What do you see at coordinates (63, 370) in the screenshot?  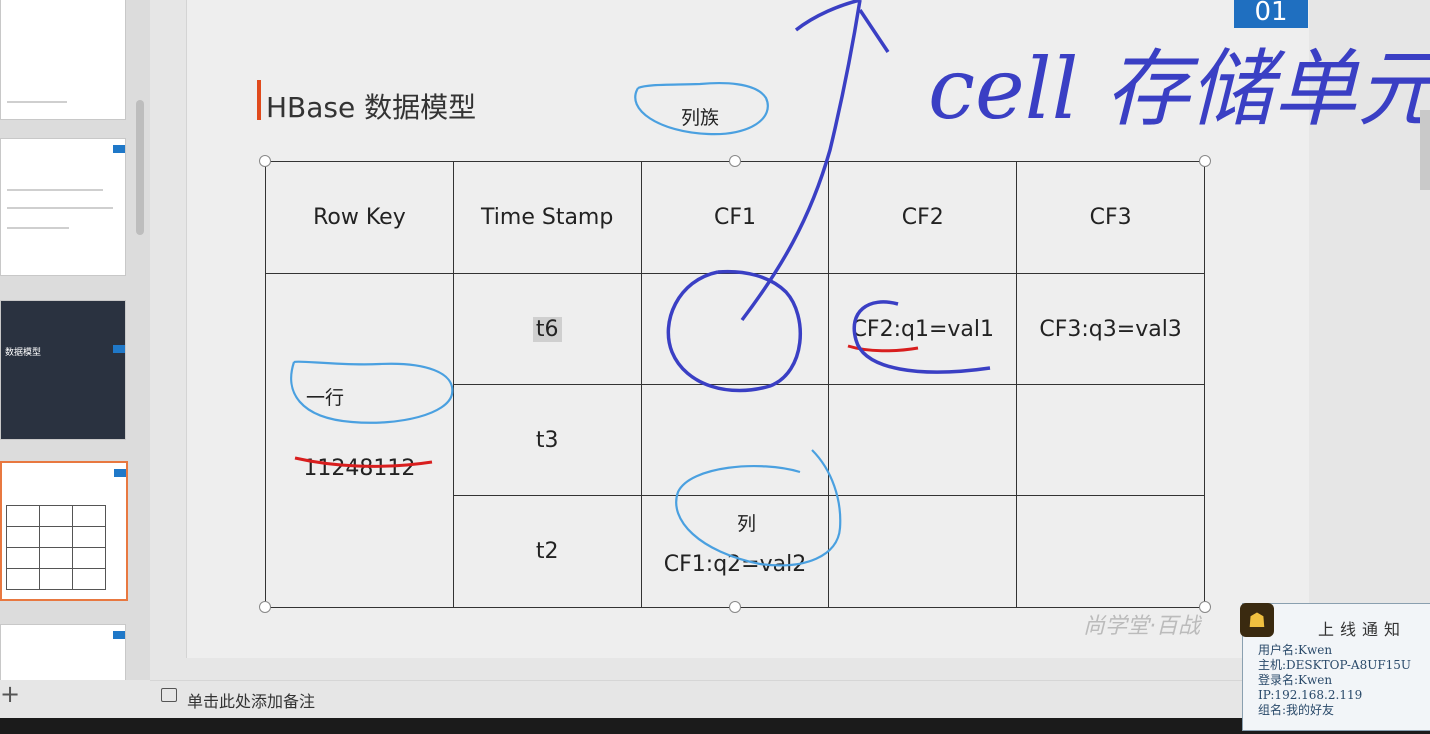 I see `slide-thumbnail: 数据模型` at bounding box center [63, 370].